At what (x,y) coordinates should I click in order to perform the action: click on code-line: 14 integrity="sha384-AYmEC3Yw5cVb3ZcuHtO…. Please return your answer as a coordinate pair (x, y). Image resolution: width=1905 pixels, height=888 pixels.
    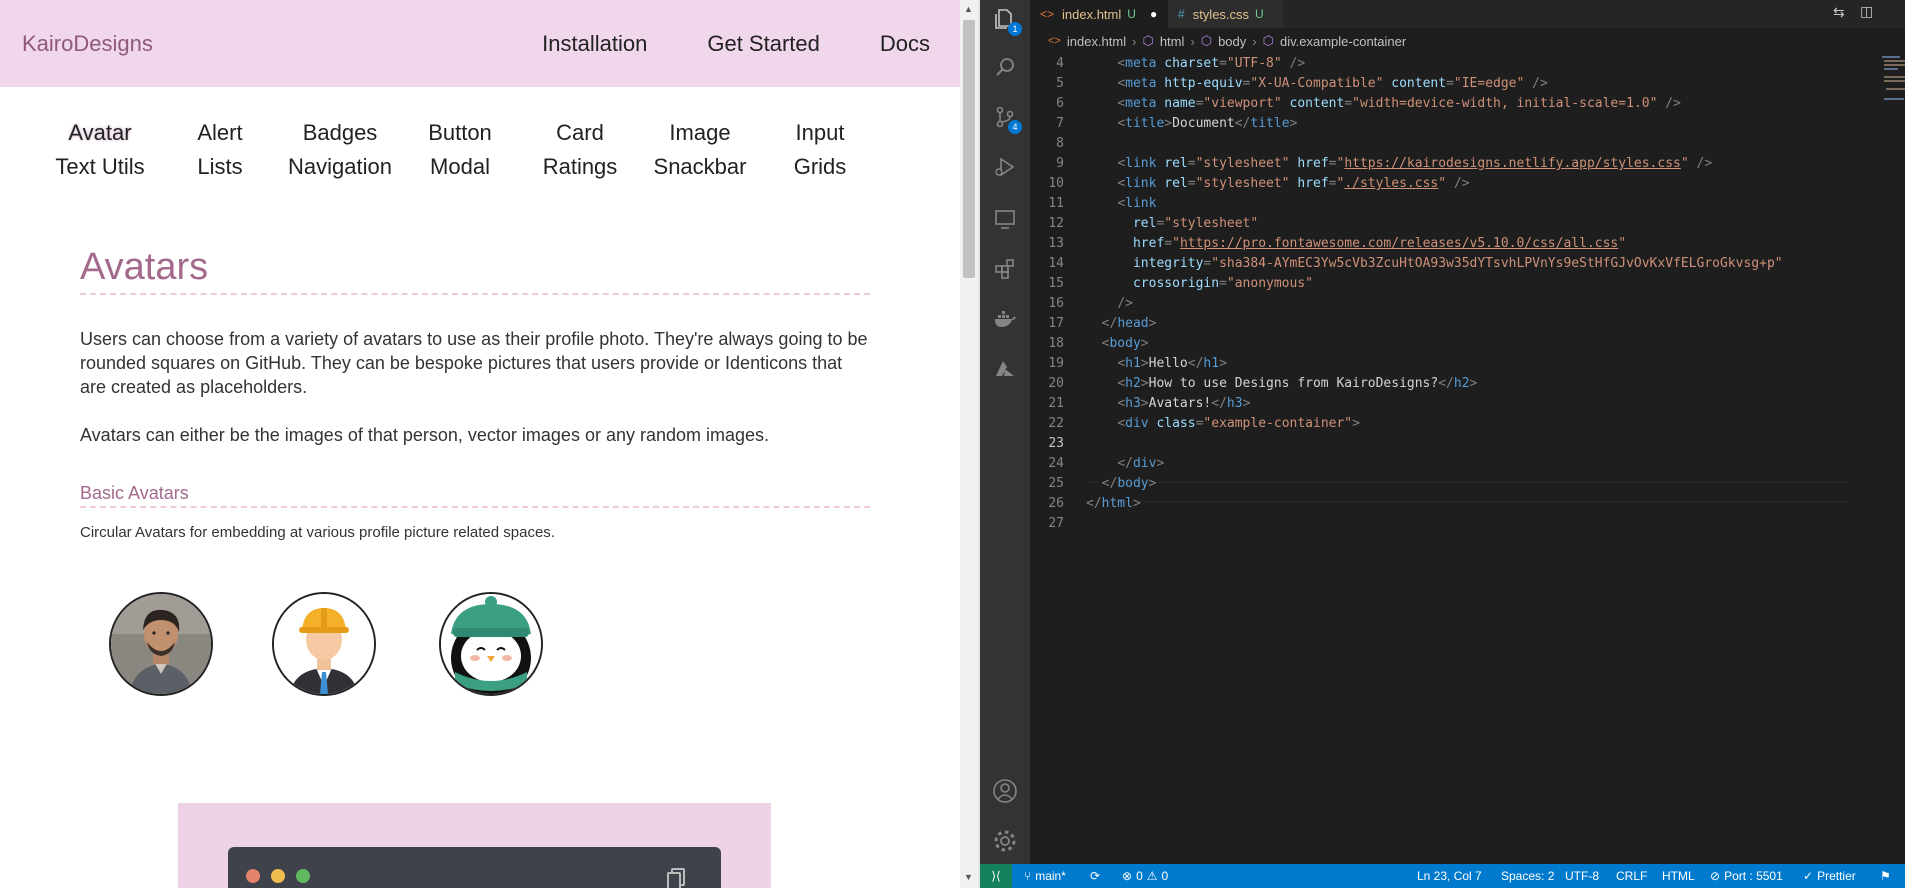
    Looking at the image, I should click on (1430, 264).